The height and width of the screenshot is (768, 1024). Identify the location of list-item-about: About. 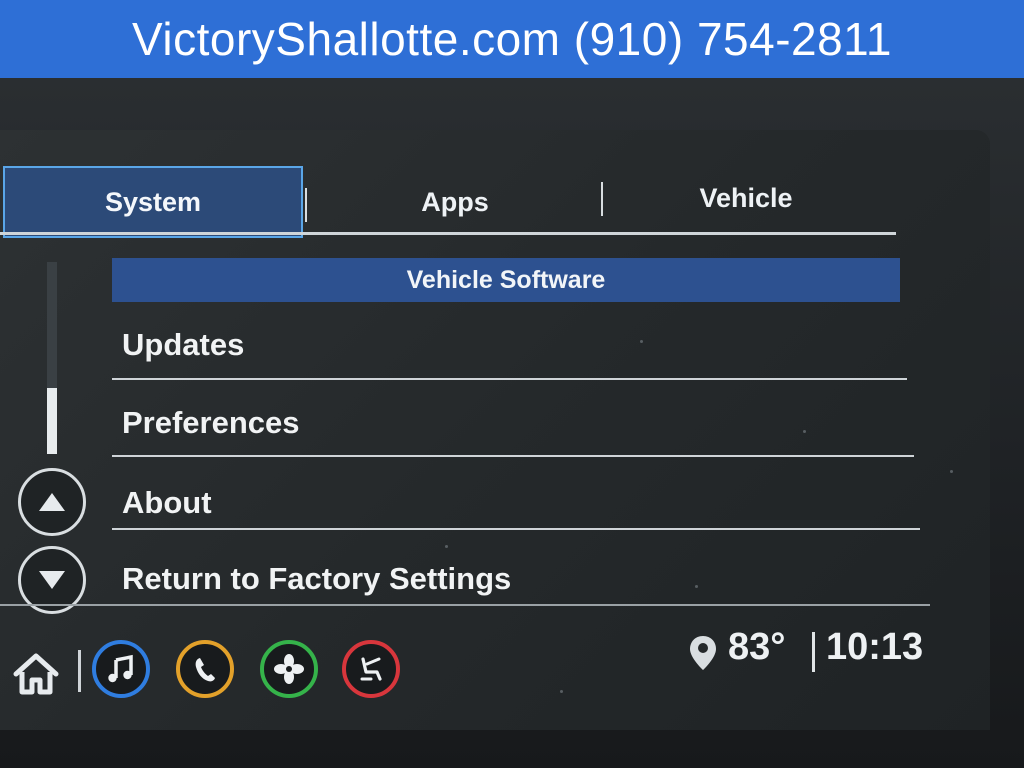
(512, 503).